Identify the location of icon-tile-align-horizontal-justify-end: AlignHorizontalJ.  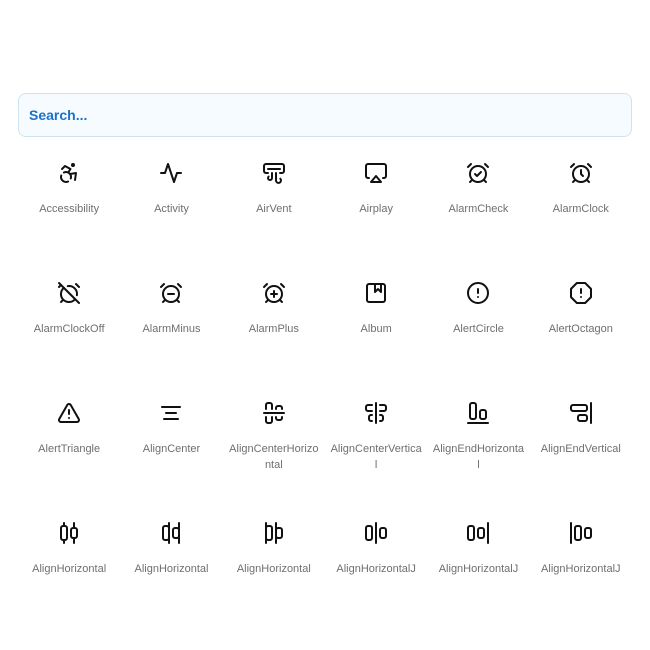
(478, 536).